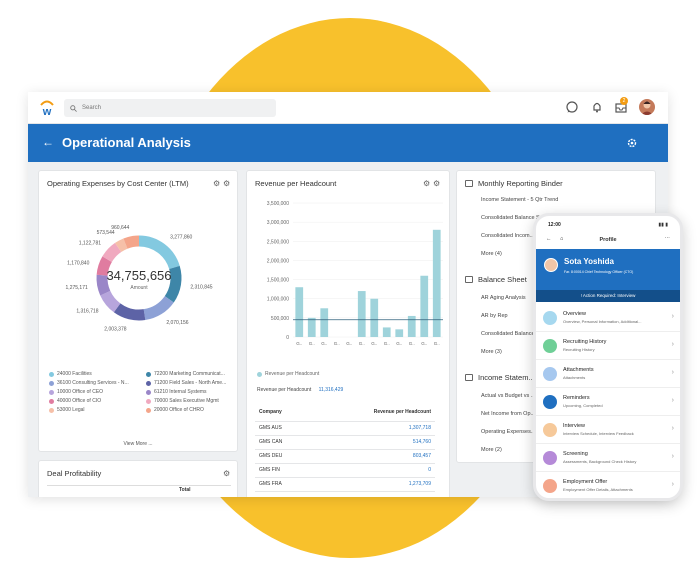 The width and height of the screenshot is (699, 571). Describe the element at coordinates (572, 107) in the screenshot. I see `chat-icon` at that location.